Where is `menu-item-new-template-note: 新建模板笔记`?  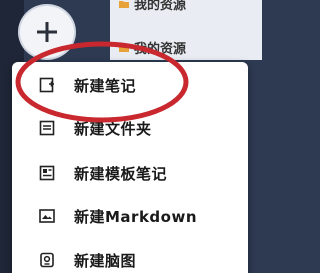
menu-item-new-template-note: 新建模板笔记 is located at coordinates (130, 173).